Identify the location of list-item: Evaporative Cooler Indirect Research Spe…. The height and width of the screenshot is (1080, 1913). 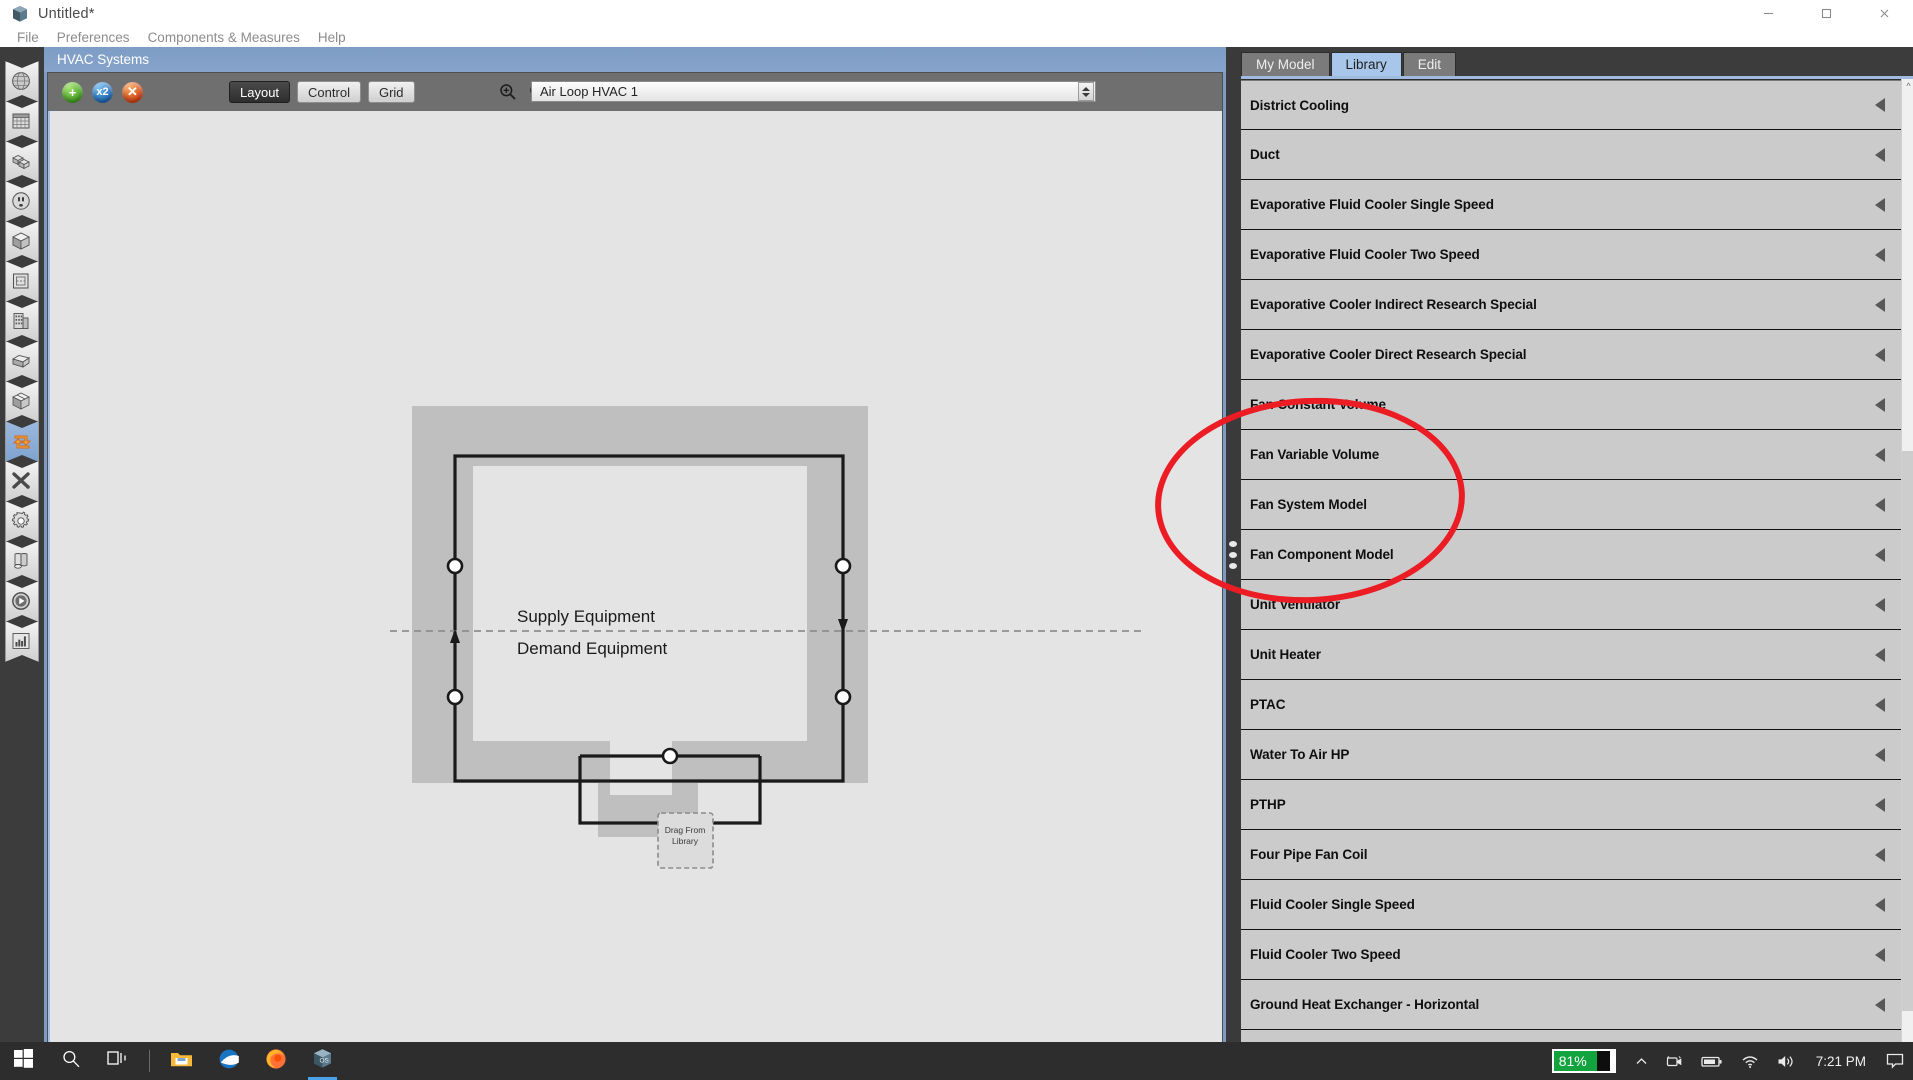
(1571, 305).